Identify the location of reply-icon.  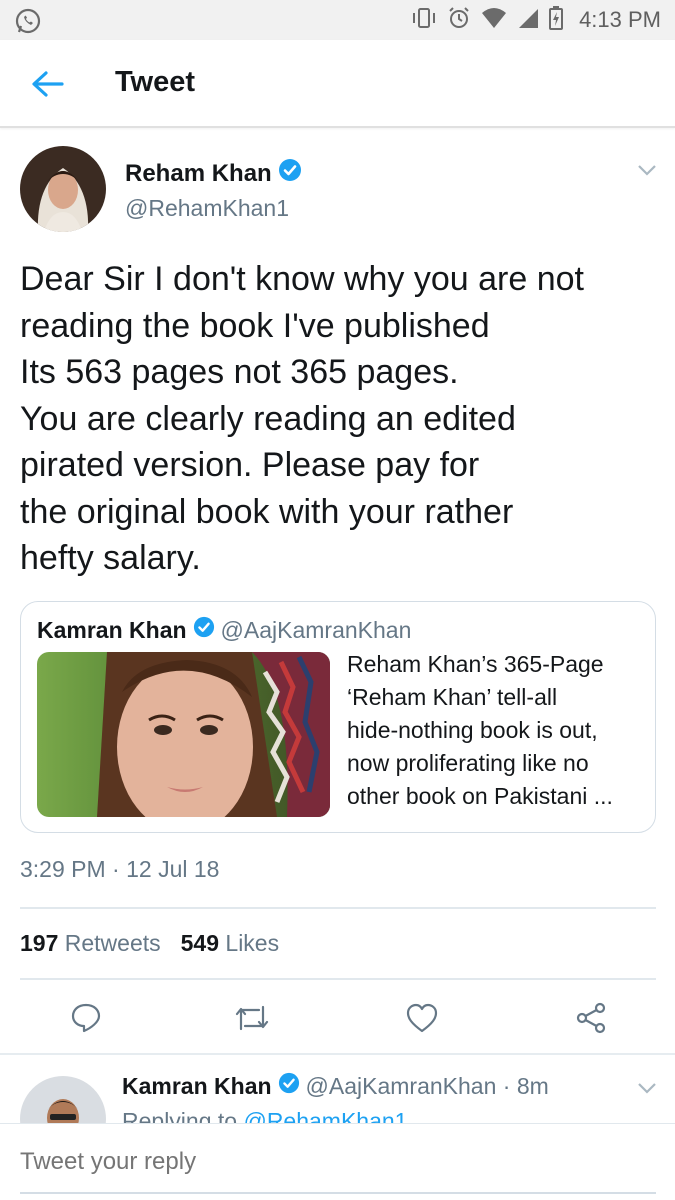
(86, 1018).